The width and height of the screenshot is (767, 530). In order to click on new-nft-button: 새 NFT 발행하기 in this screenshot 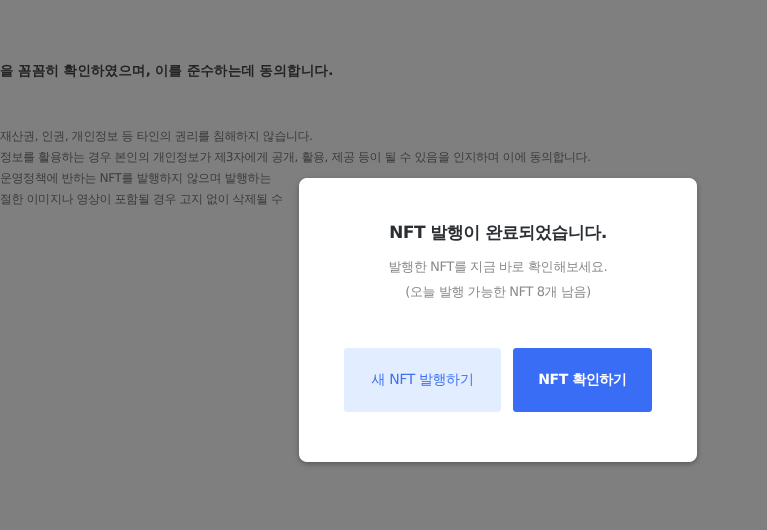, I will do `click(422, 380)`.